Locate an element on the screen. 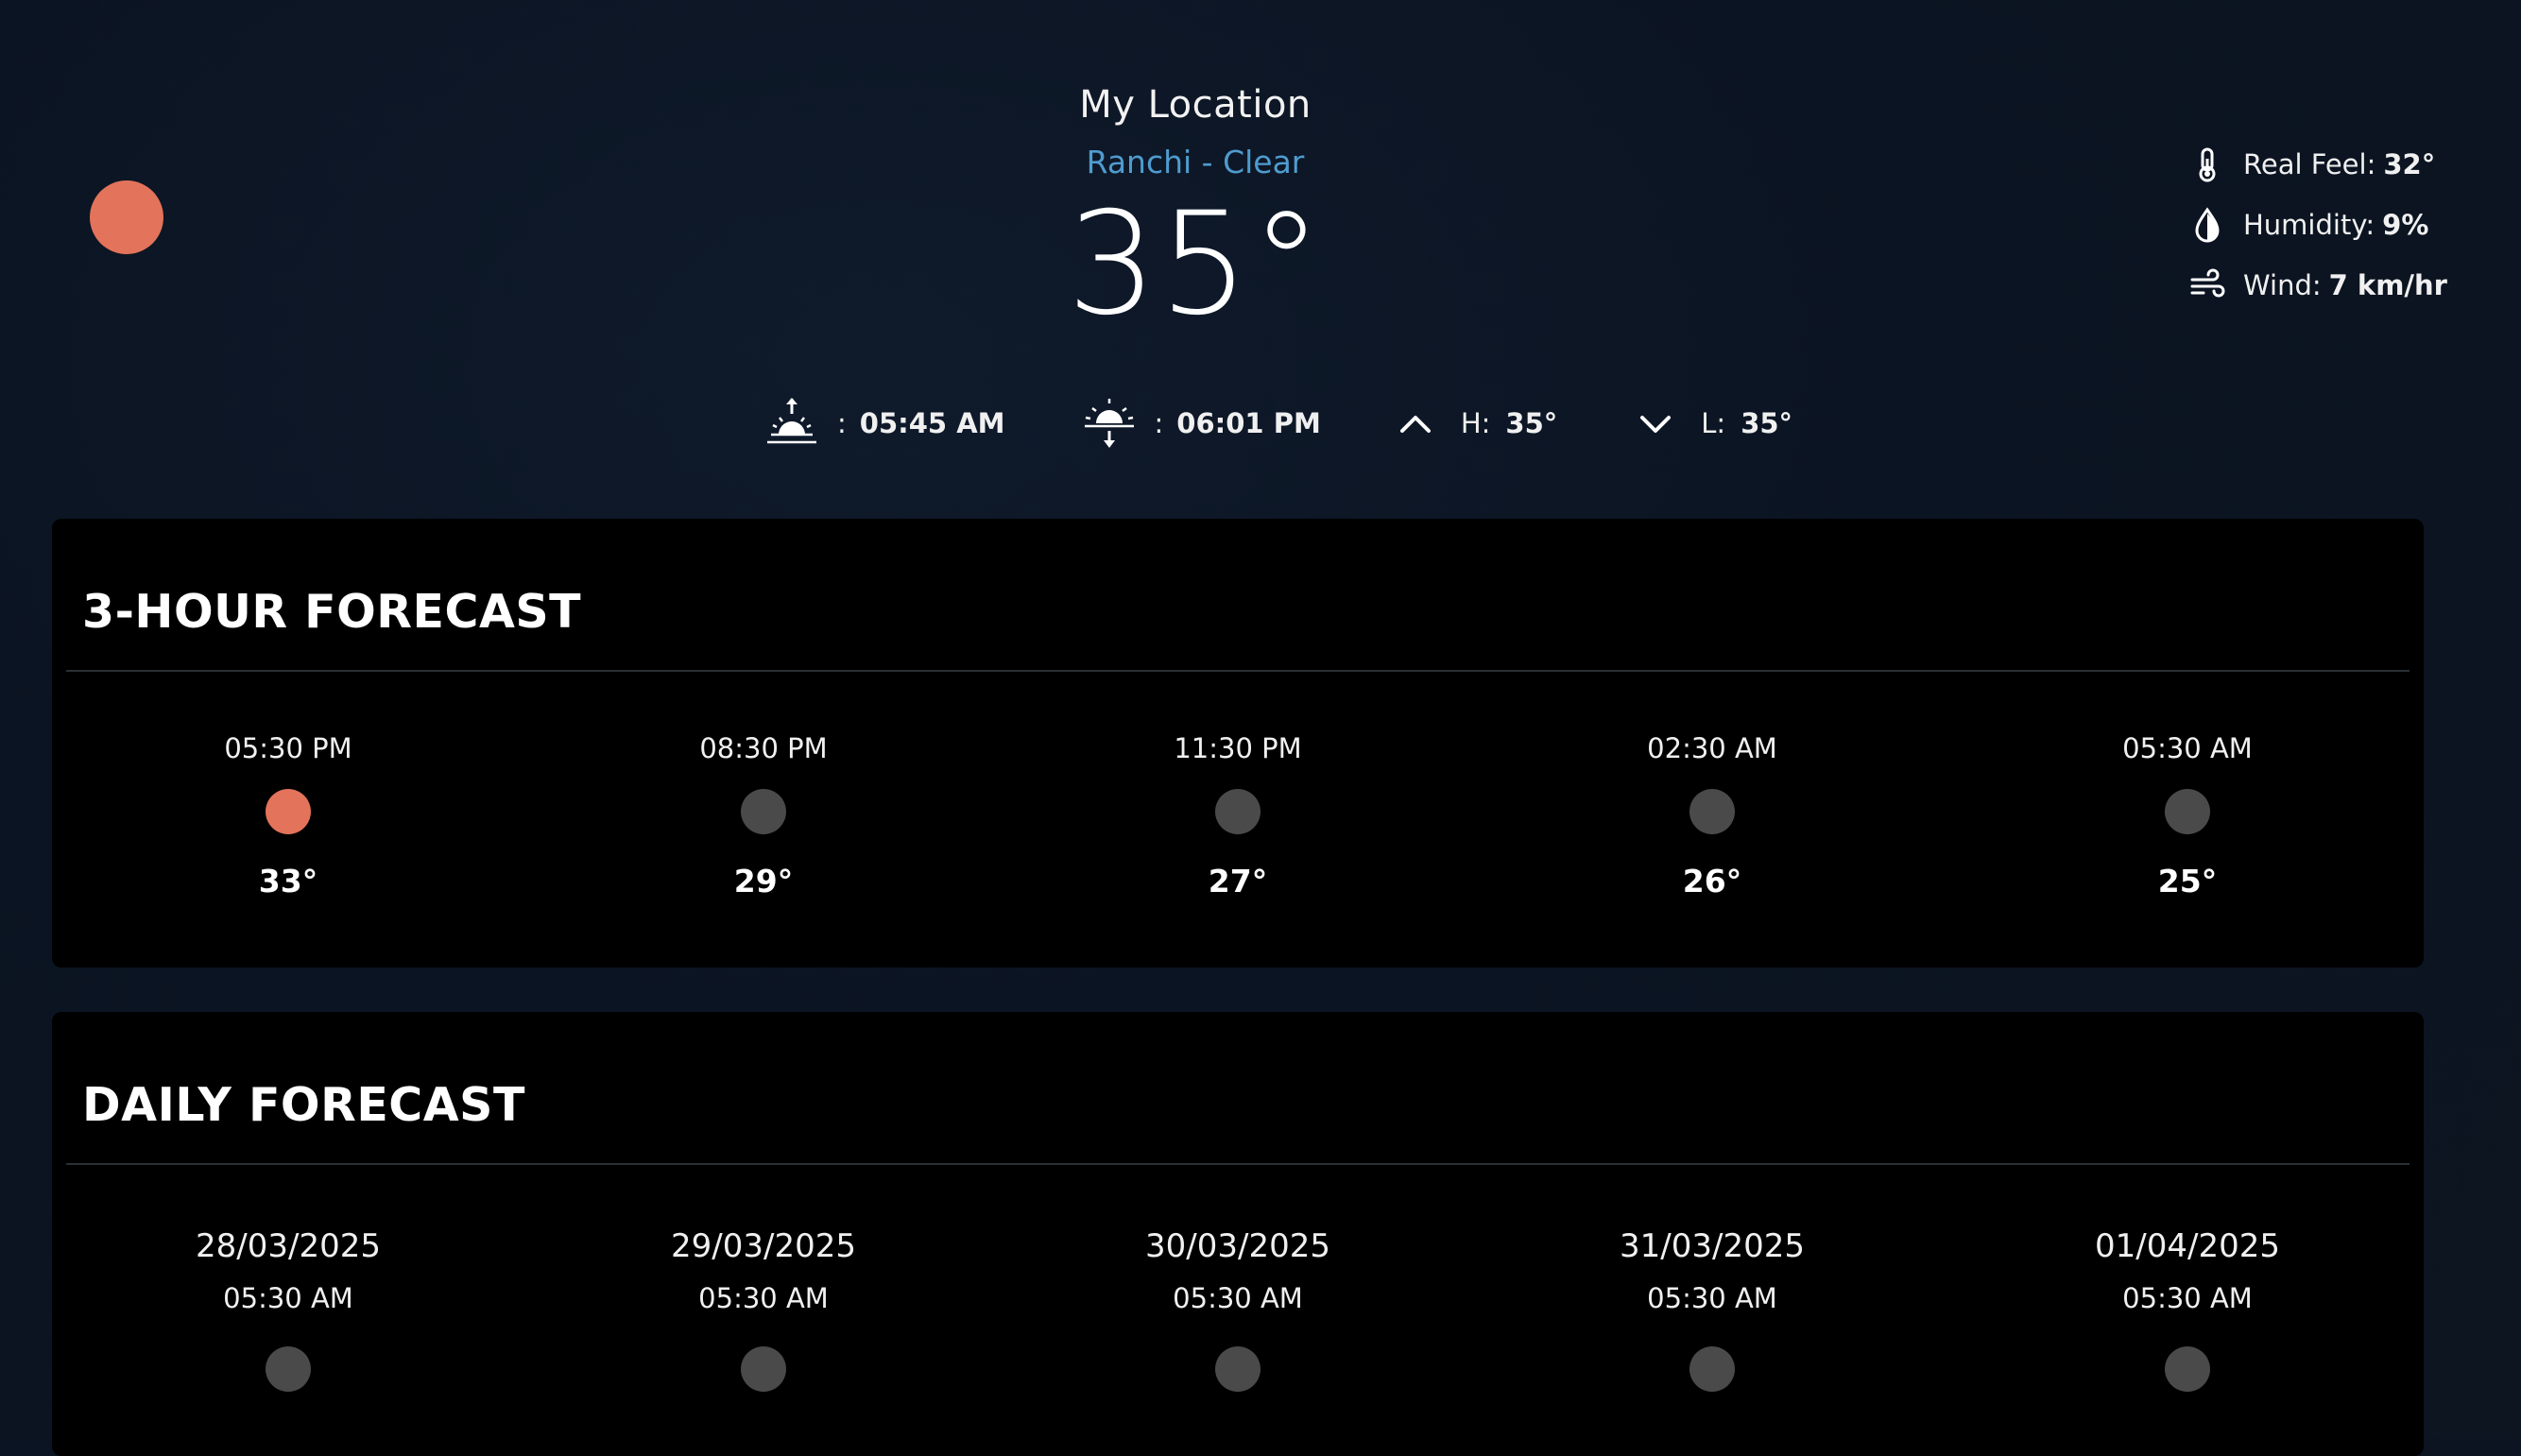 The width and height of the screenshot is (2521, 1456). hourly-temp: 29° is located at coordinates (763, 881).